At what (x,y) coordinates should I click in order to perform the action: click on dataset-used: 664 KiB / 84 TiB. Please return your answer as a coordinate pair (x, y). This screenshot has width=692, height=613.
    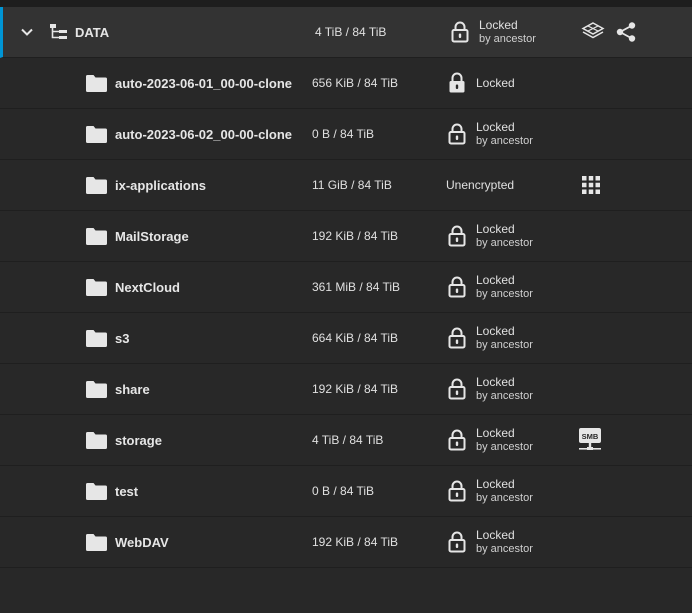
    Looking at the image, I should click on (355, 338).